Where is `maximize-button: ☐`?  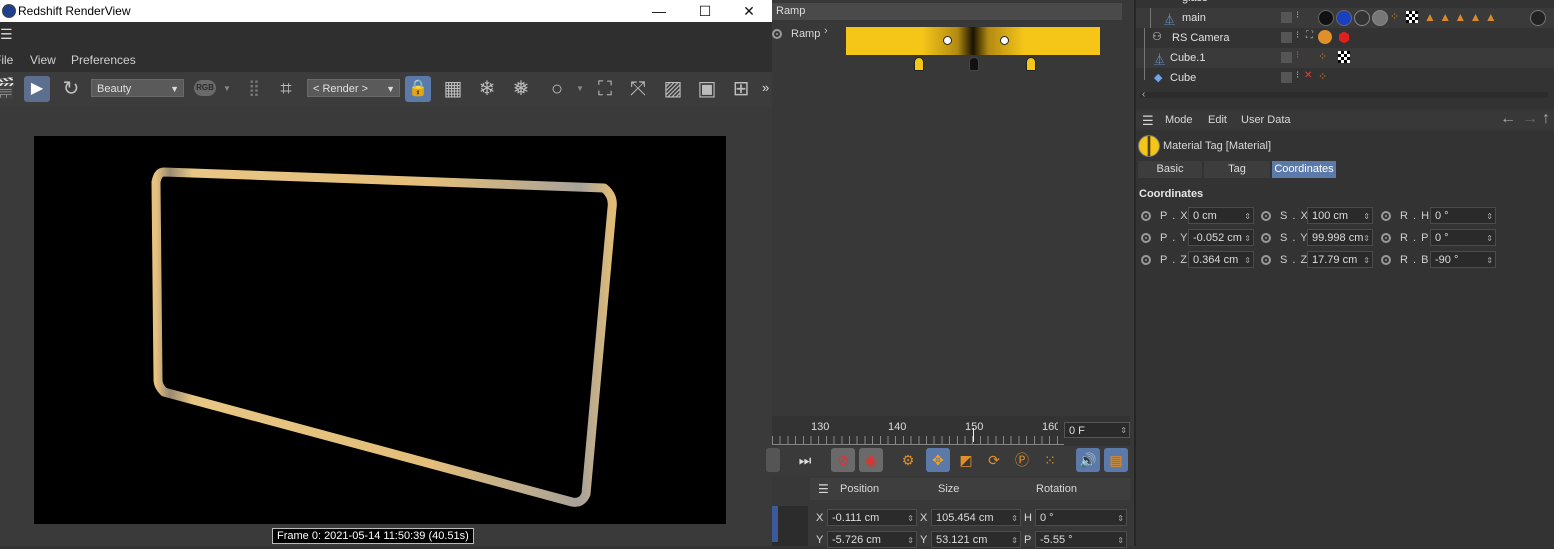 maximize-button: ☐ is located at coordinates (705, 11).